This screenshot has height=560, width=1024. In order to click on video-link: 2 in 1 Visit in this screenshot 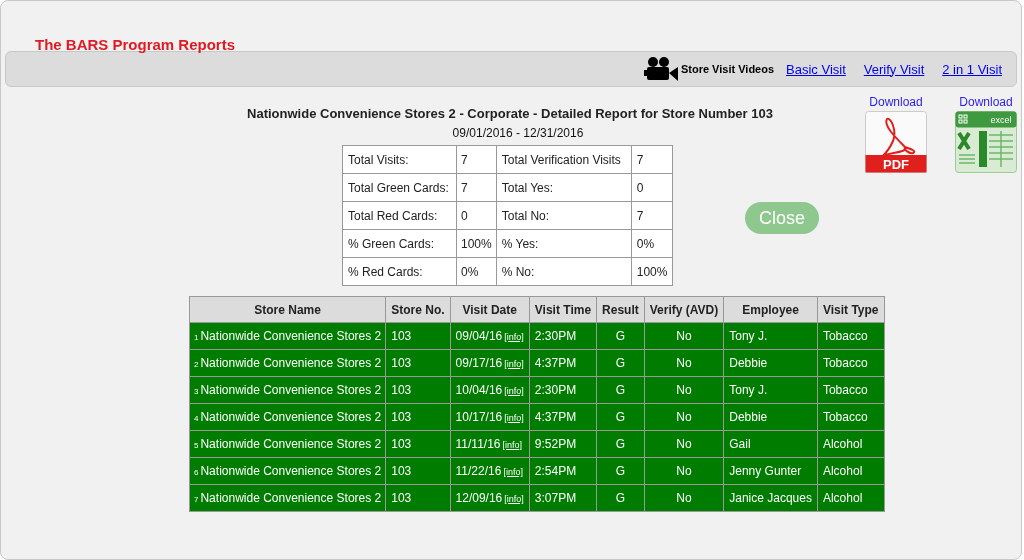, I will do `click(972, 69)`.